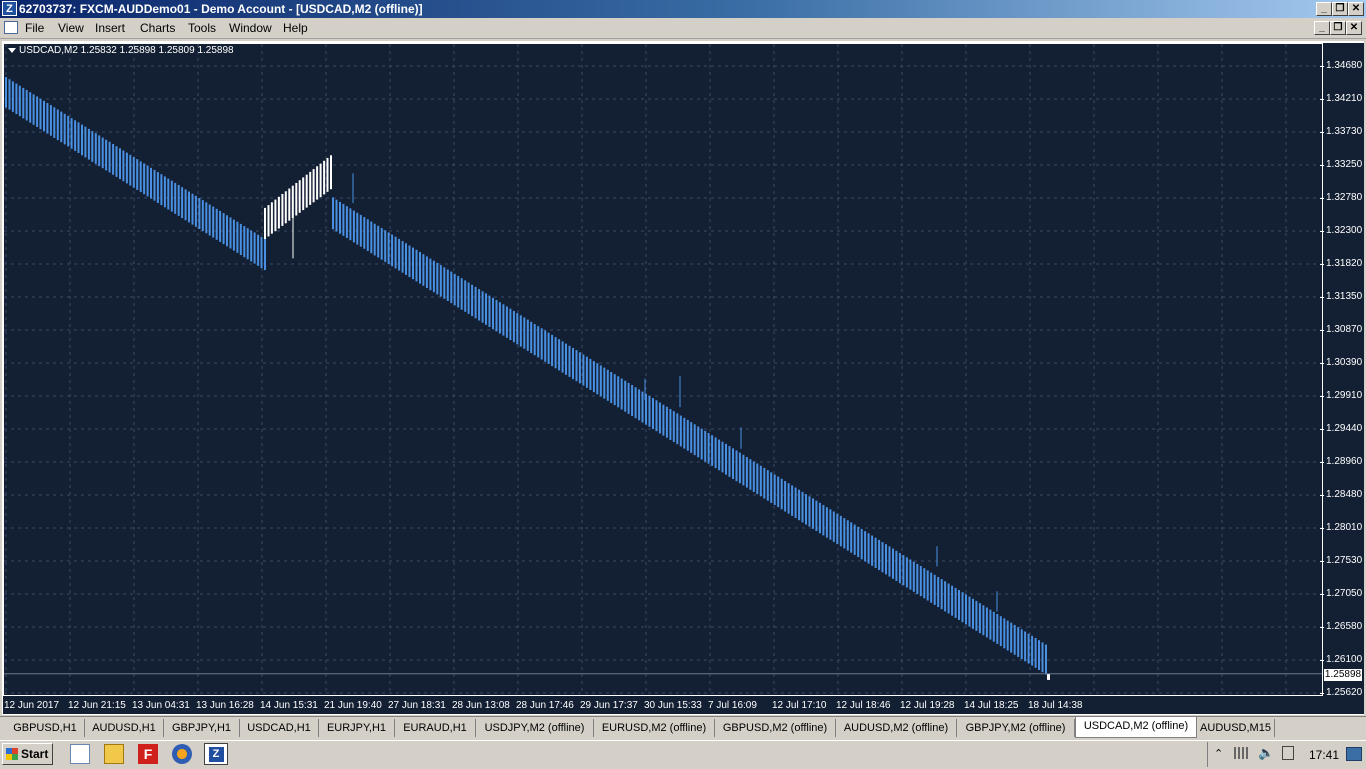 Image resolution: width=1366 pixels, height=769 pixels. I want to click on chart-tab: AUDUSD,M15, so click(1236, 728).